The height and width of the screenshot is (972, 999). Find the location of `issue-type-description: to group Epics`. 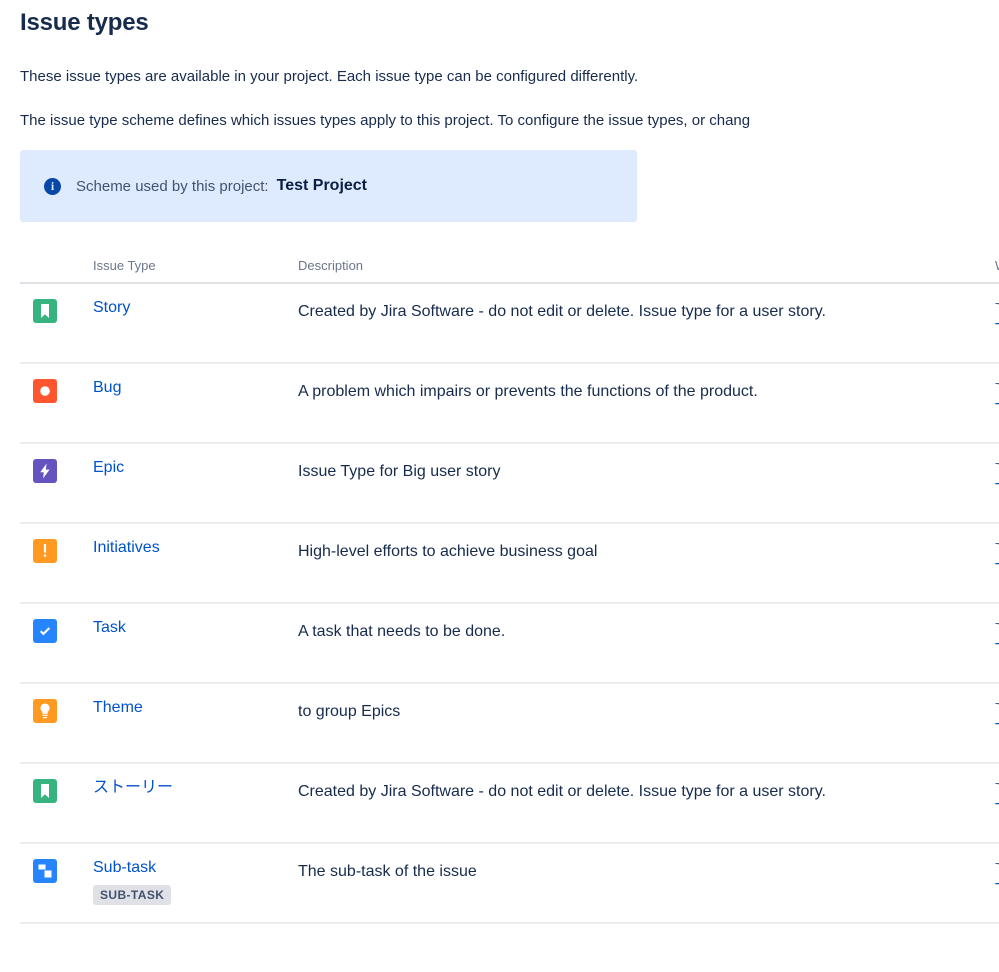

issue-type-description: to group Epics is located at coordinates (349, 711).